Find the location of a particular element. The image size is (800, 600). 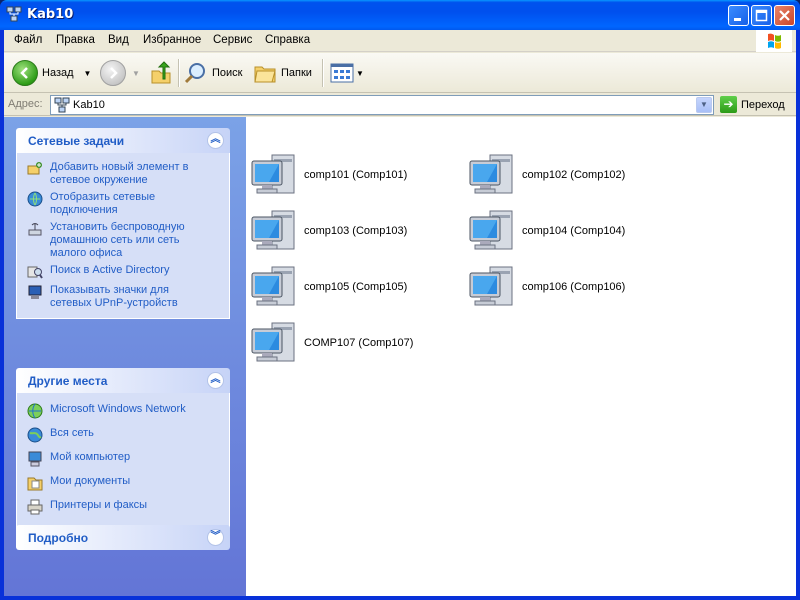

network-connections-icon is located at coordinates (35, 199).